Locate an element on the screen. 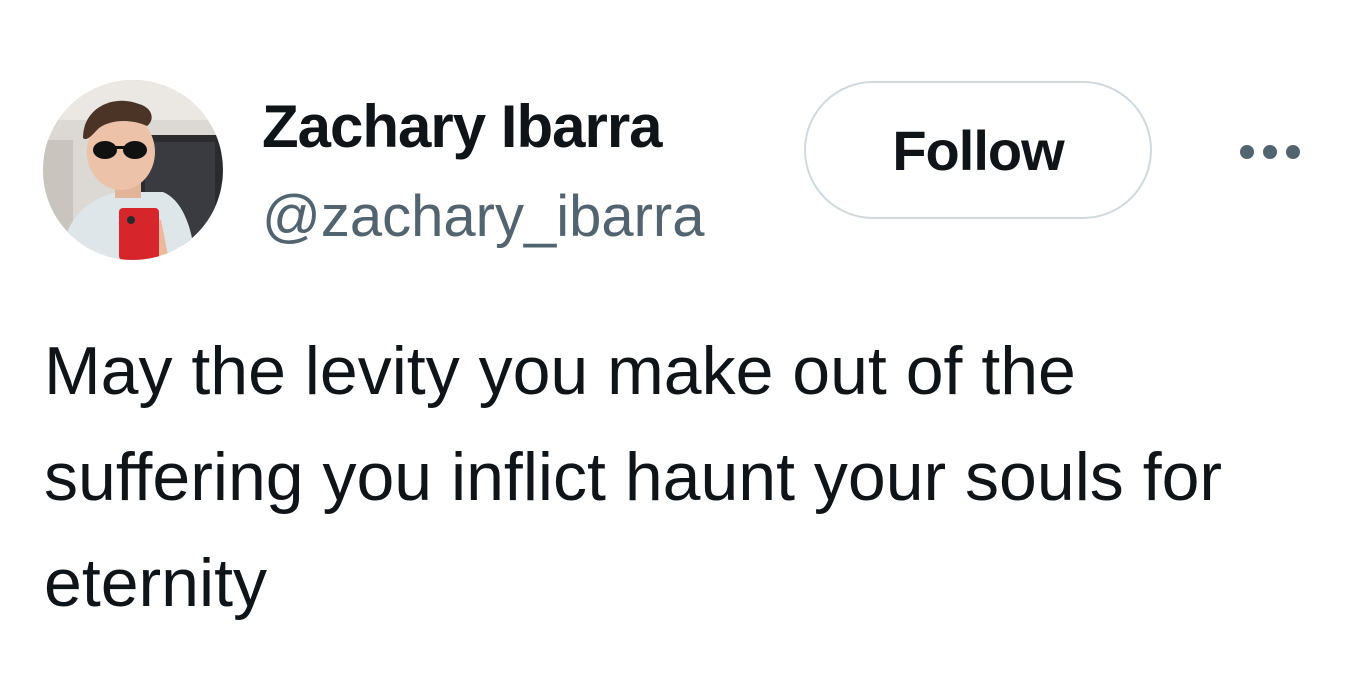  profile-photo-icon is located at coordinates (133, 170).